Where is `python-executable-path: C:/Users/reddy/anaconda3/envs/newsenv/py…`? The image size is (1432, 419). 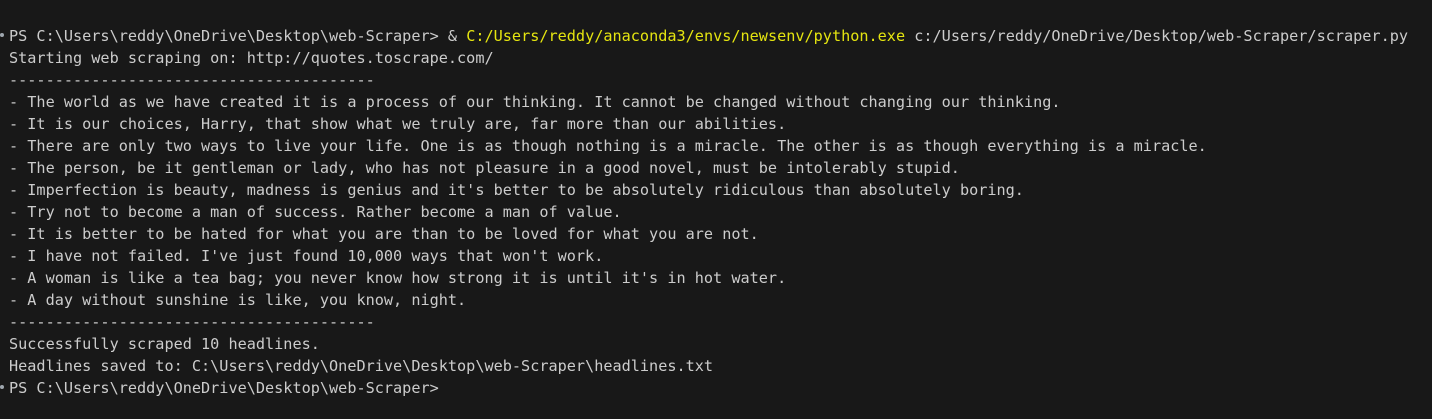
python-executable-path: C:/Users/reddy/anaconda3/envs/newsenv/py… is located at coordinates (686, 36).